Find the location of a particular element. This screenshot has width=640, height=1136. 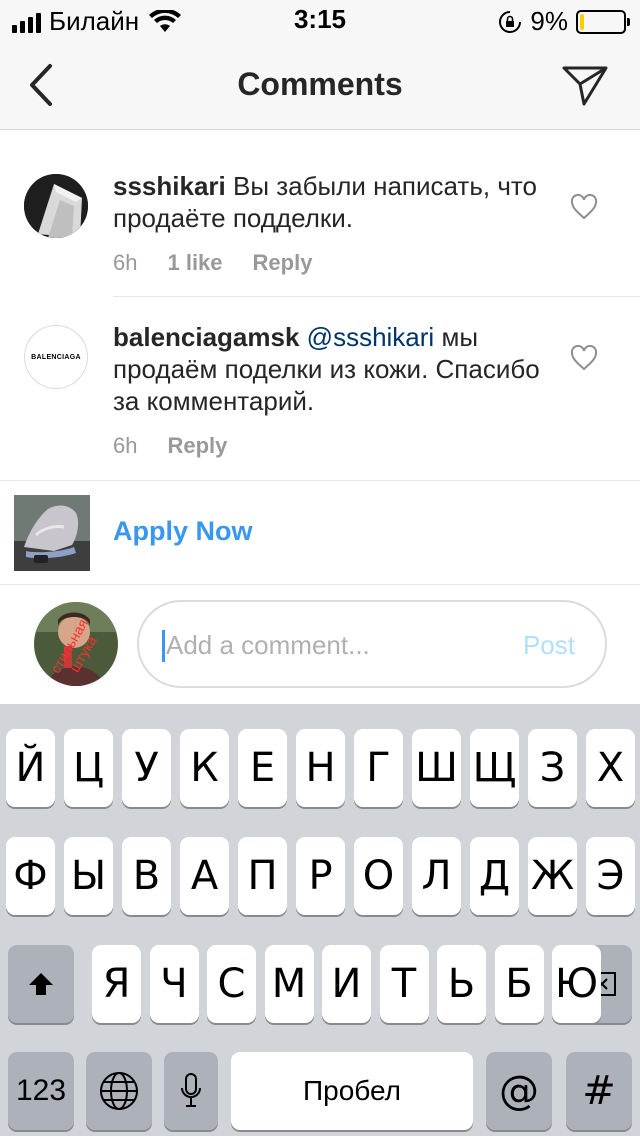

battery-icon is located at coordinates (603, 21).